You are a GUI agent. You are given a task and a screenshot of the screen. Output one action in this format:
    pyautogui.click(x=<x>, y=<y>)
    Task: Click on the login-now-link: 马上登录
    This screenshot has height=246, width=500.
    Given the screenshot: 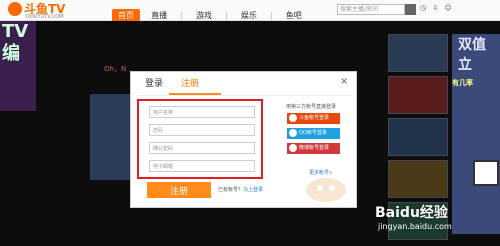 What is the action you would take?
    pyautogui.click(x=253, y=190)
    